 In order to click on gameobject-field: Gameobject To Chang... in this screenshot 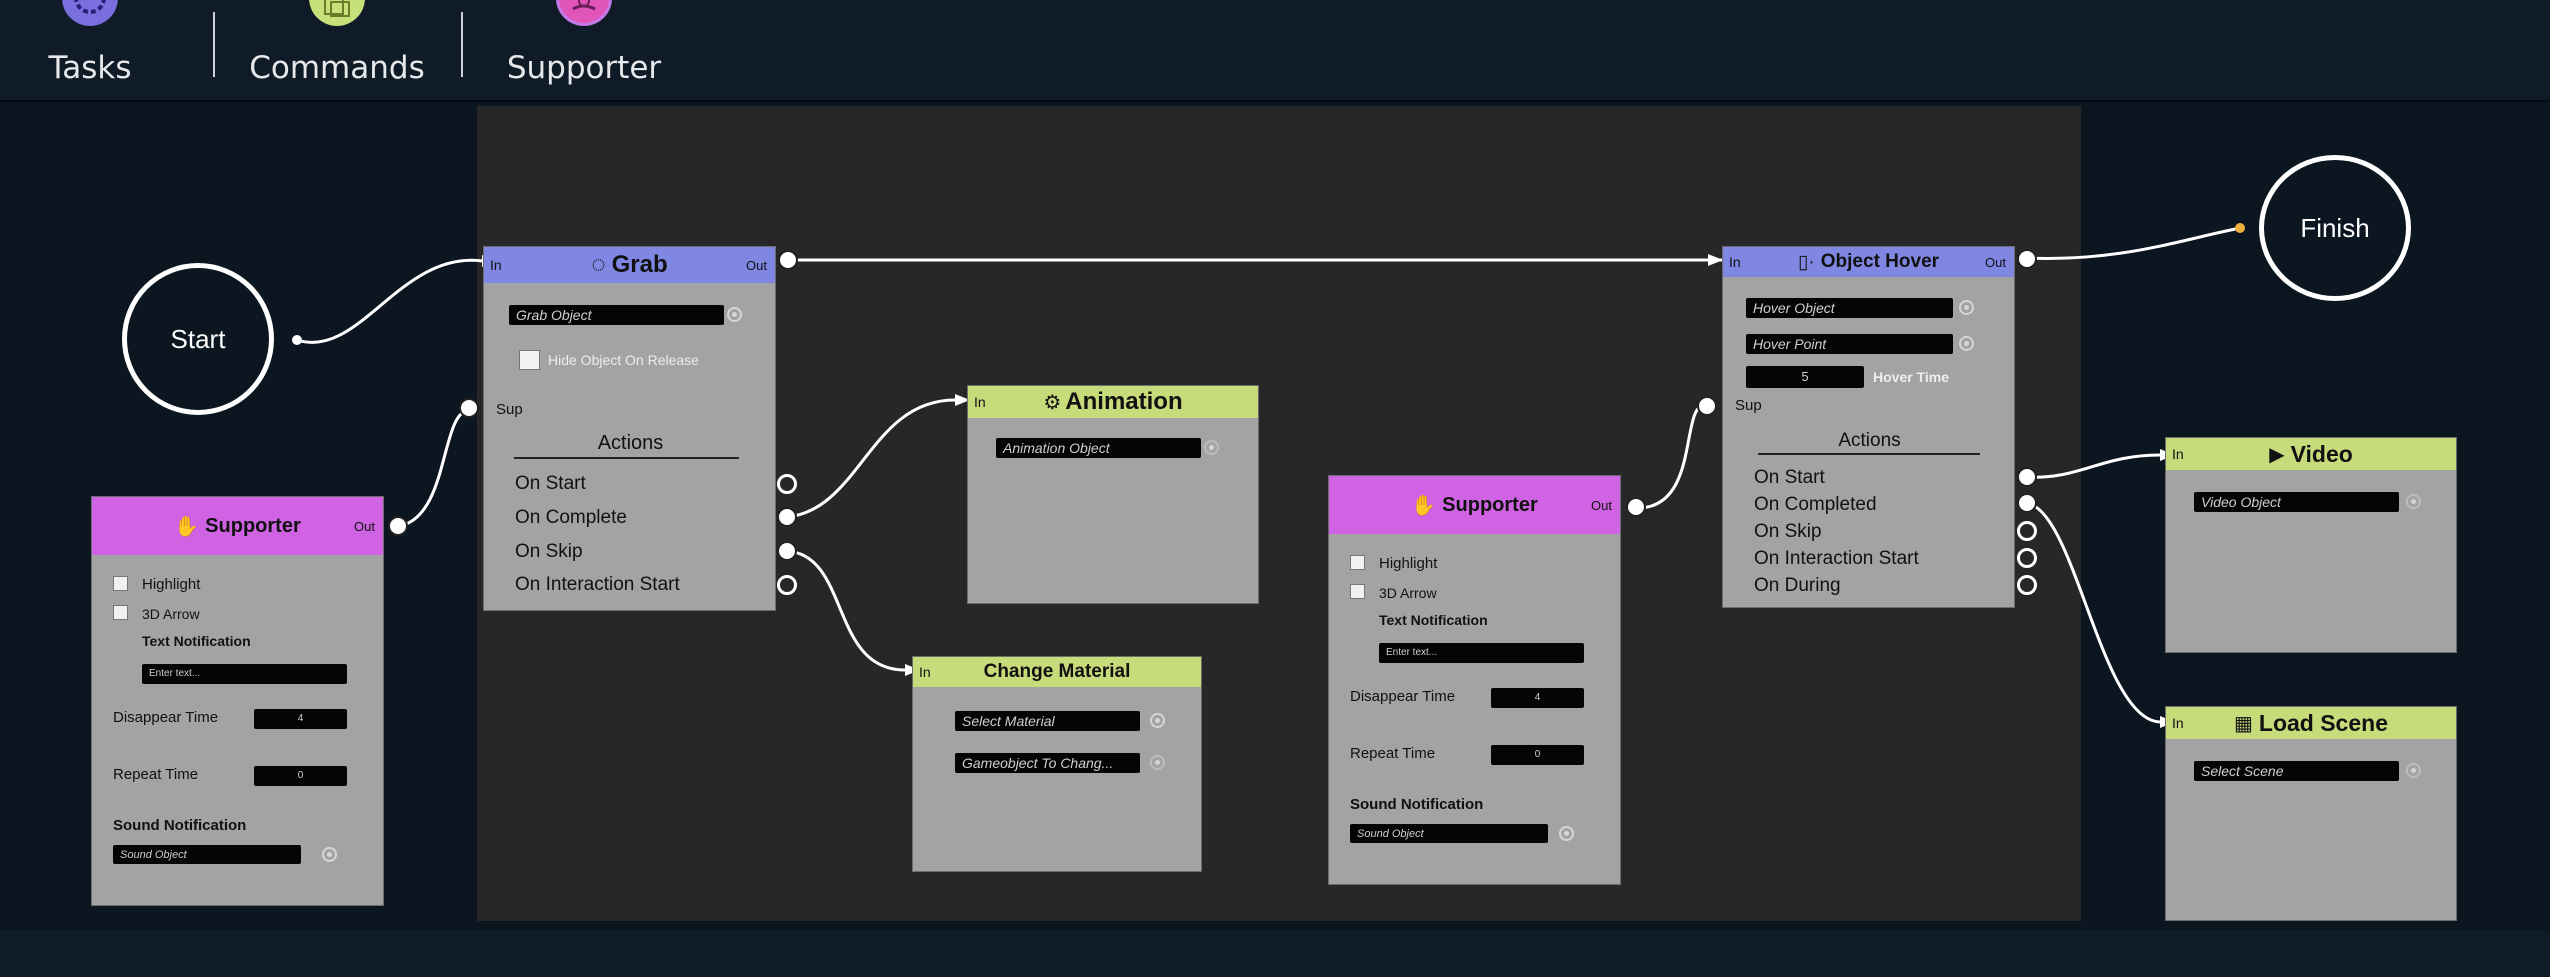, I will do `click(1047, 763)`.